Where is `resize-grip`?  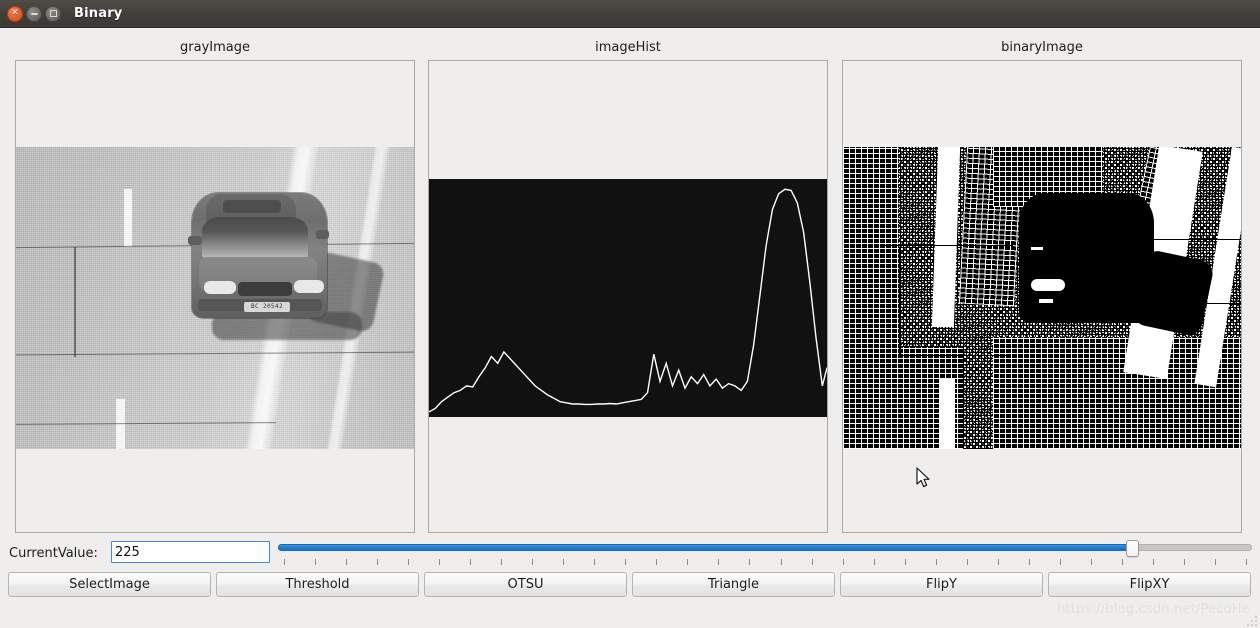
resize-grip is located at coordinates (1251, 620).